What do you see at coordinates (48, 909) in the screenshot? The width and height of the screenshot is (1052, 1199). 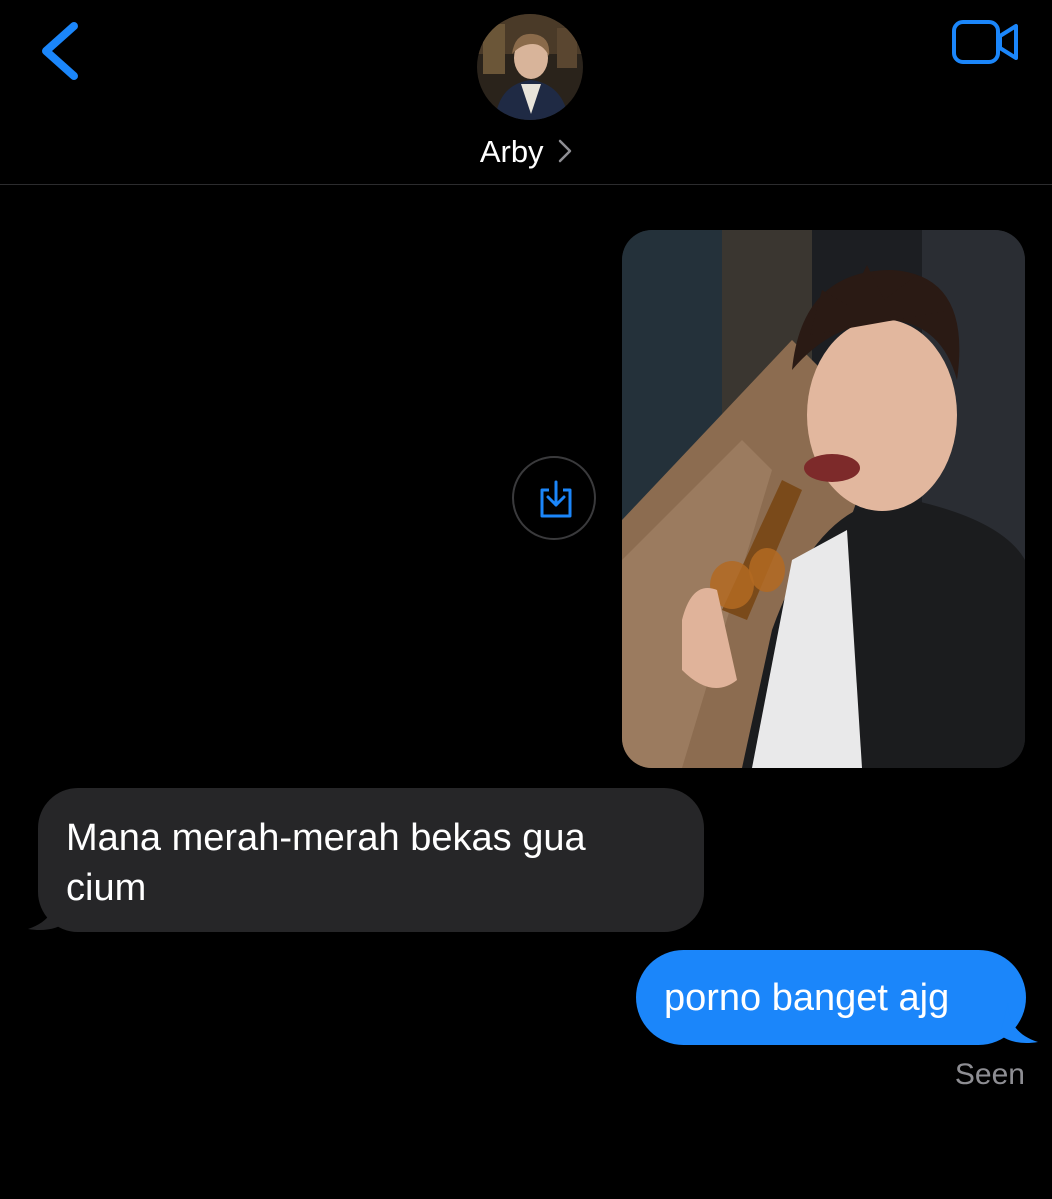 I see `incoming-bubble-tail` at bounding box center [48, 909].